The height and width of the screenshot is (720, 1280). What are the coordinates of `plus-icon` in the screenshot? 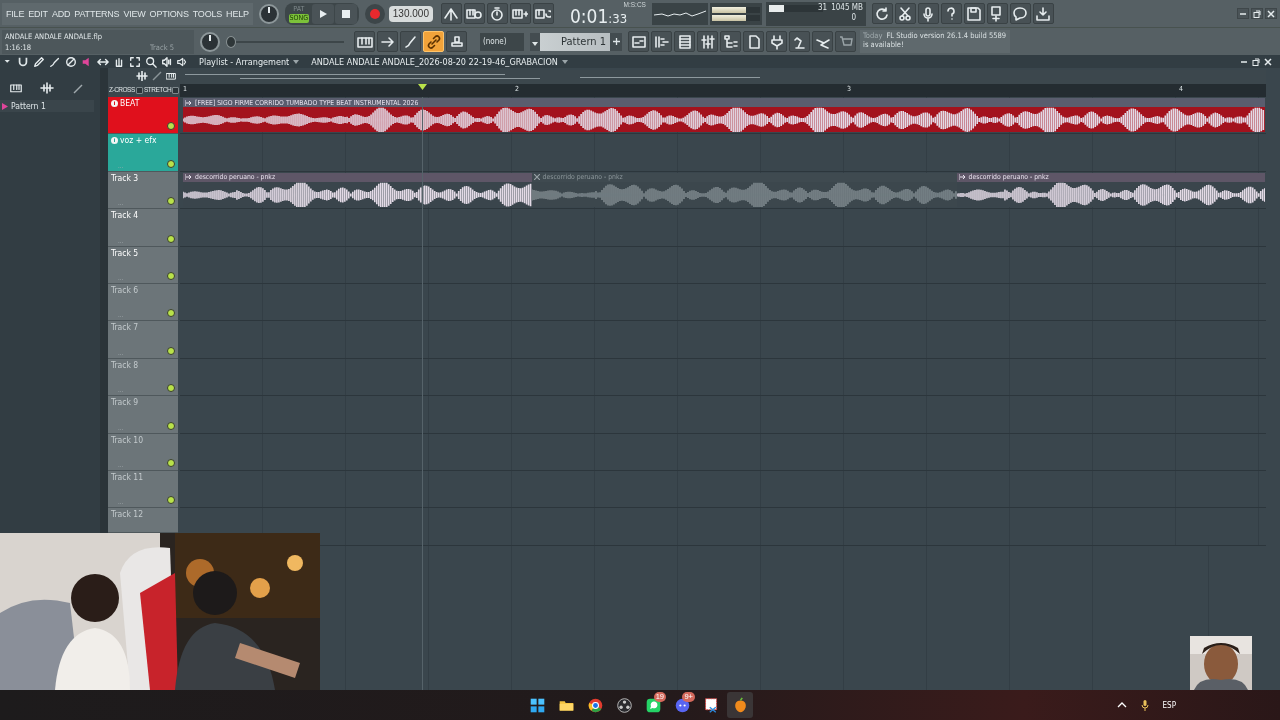 It's located at (616, 41).